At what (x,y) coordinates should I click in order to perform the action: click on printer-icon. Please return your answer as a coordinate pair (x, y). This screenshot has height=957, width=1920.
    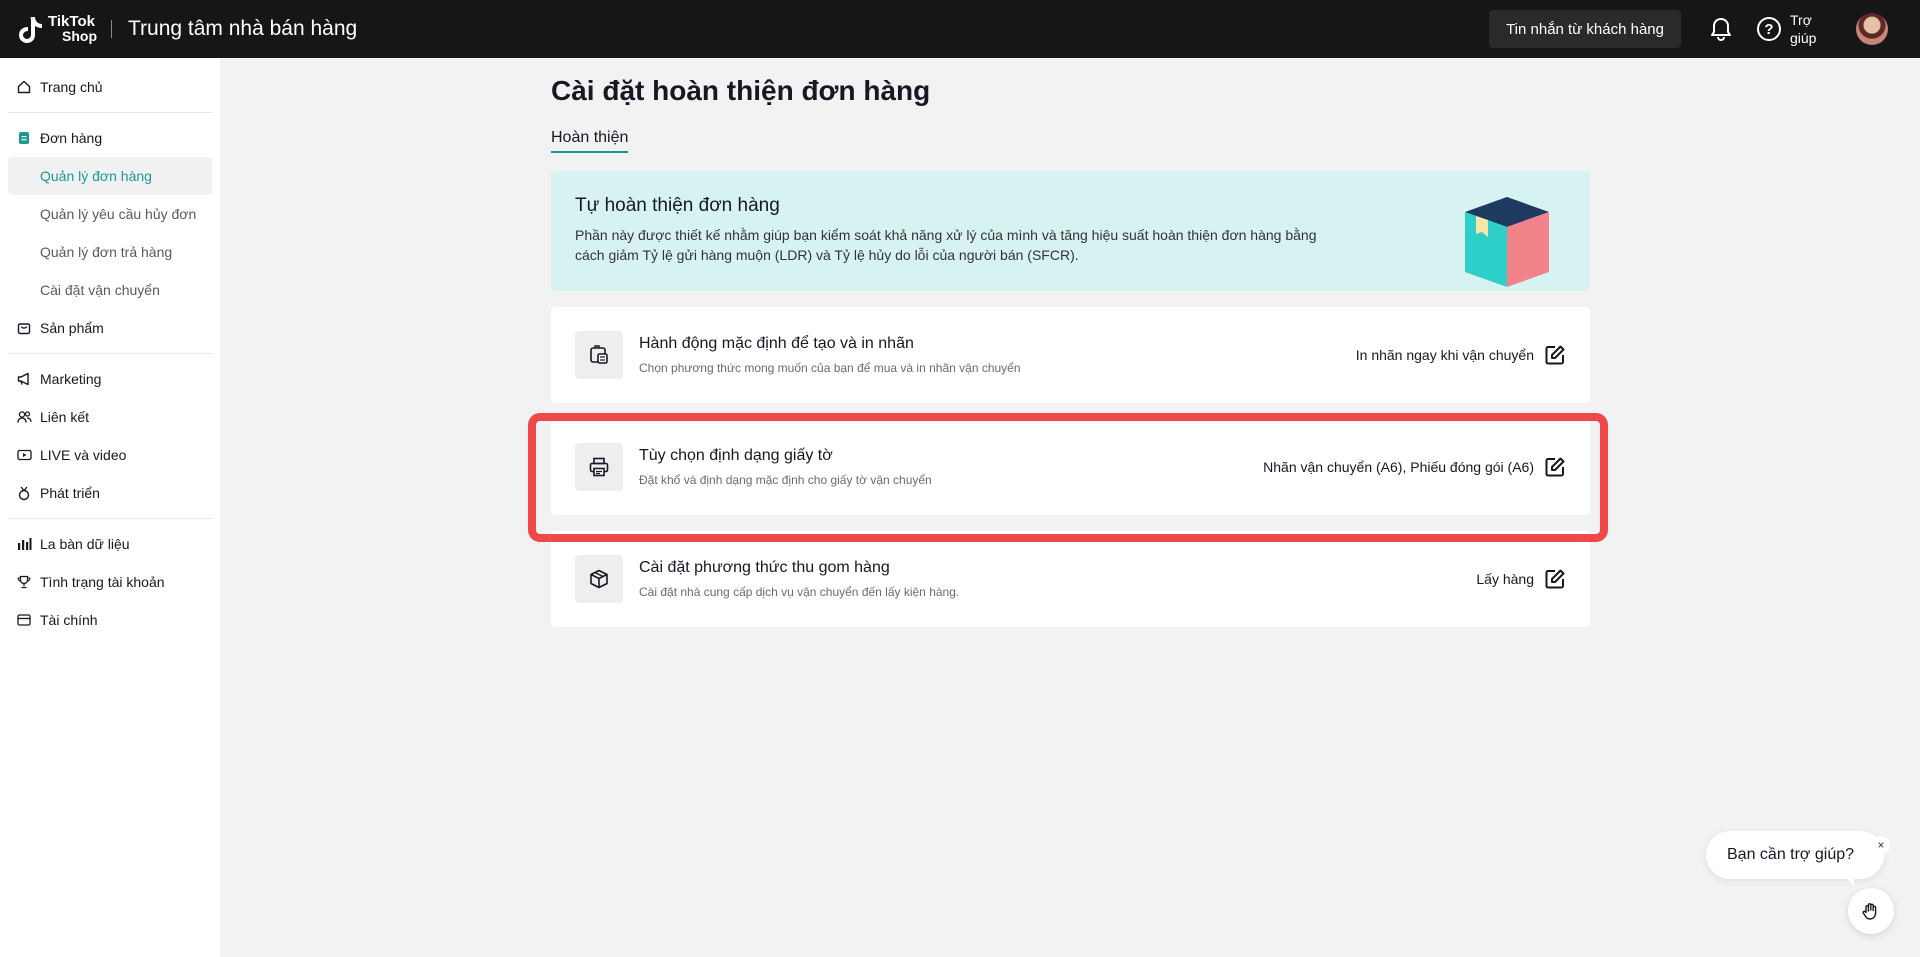
    Looking at the image, I should click on (599, 467).